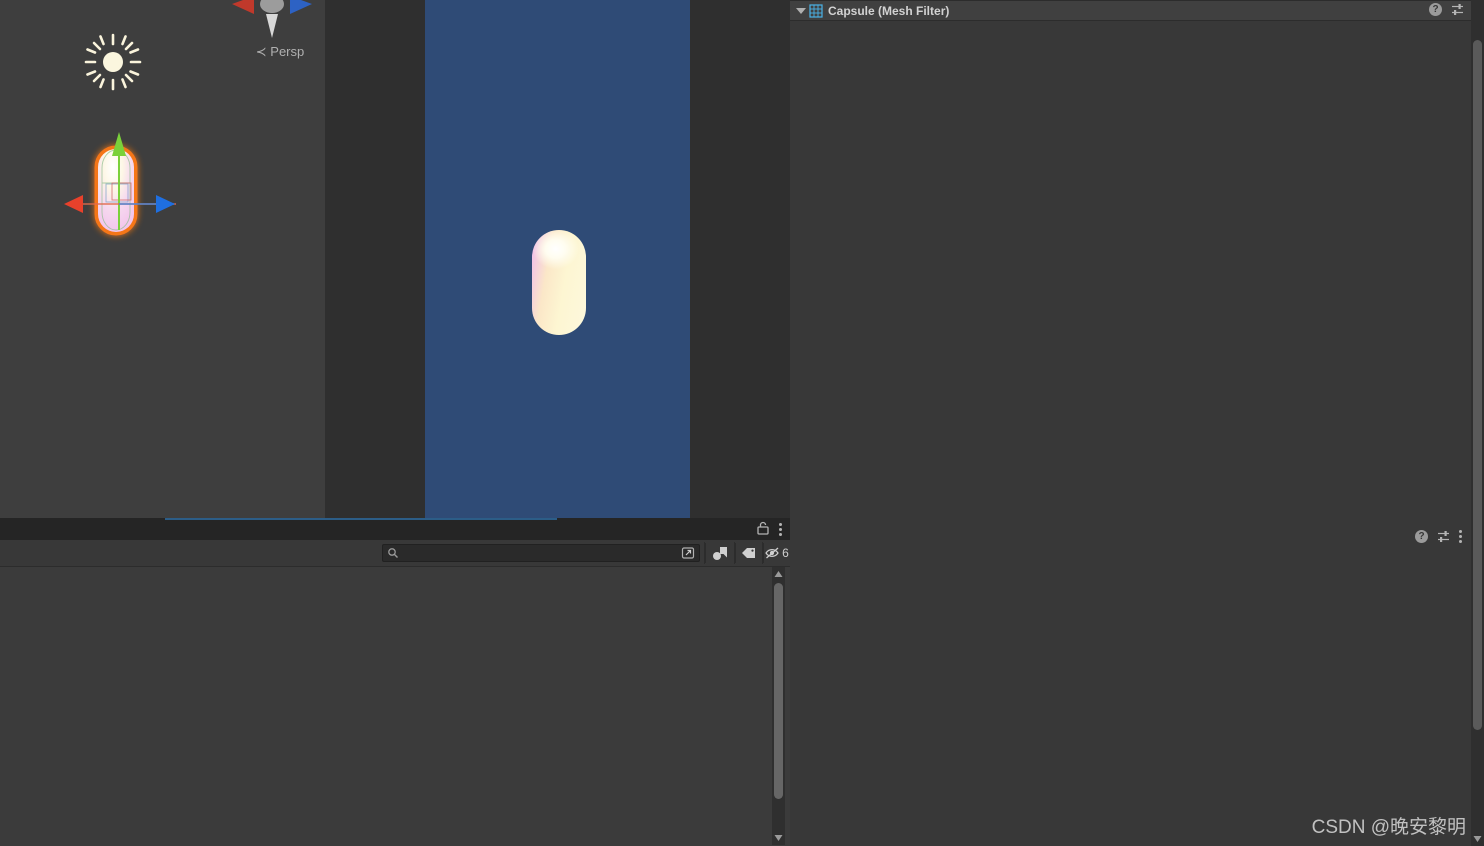 This screenshot has width=1484, height=846. Describe the element at coordinates (151, 205) in the screenshot. I see `selected-capsule-gizmo` at that location.